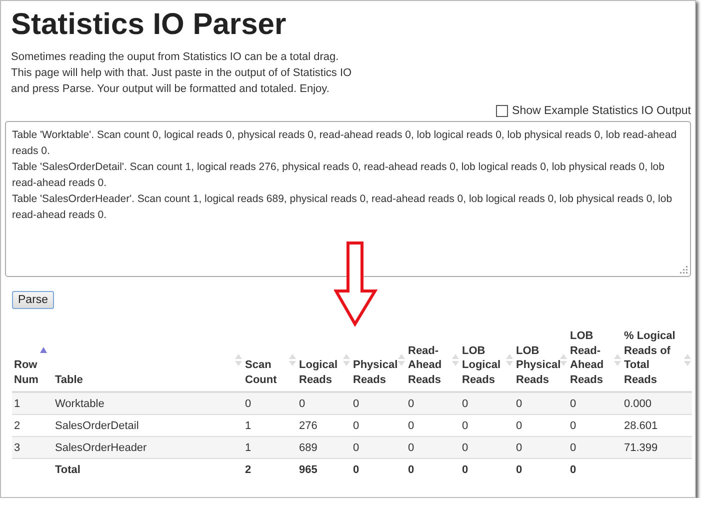 The image size is (704, 506). Describe the element at coordinates (148, 447) in the screenshot. I see `table-cell: SalesOrderHeader` at that location.